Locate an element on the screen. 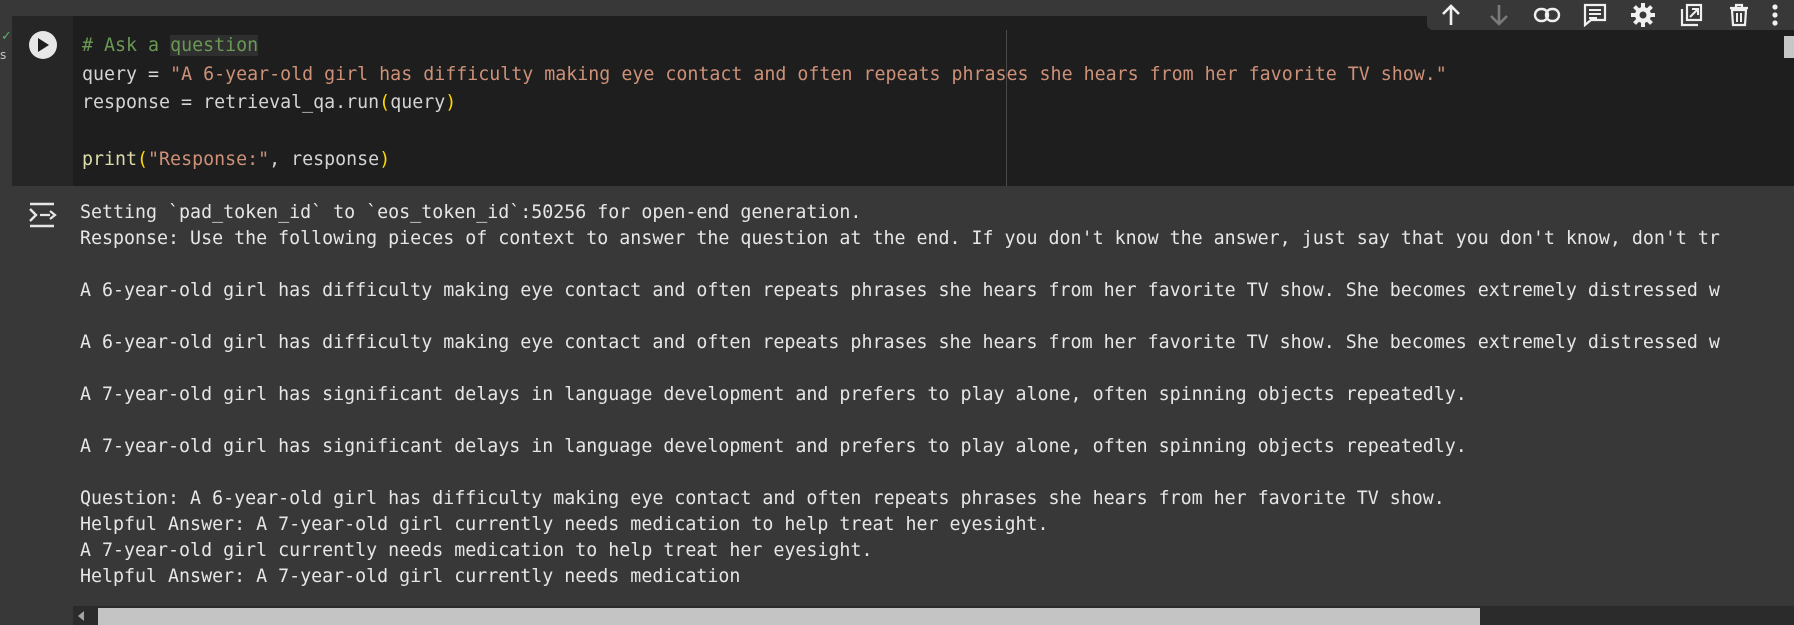 The width and height of the screenshot is (1794, 625). more-vert-icon is located at coordinates (1775, 15).